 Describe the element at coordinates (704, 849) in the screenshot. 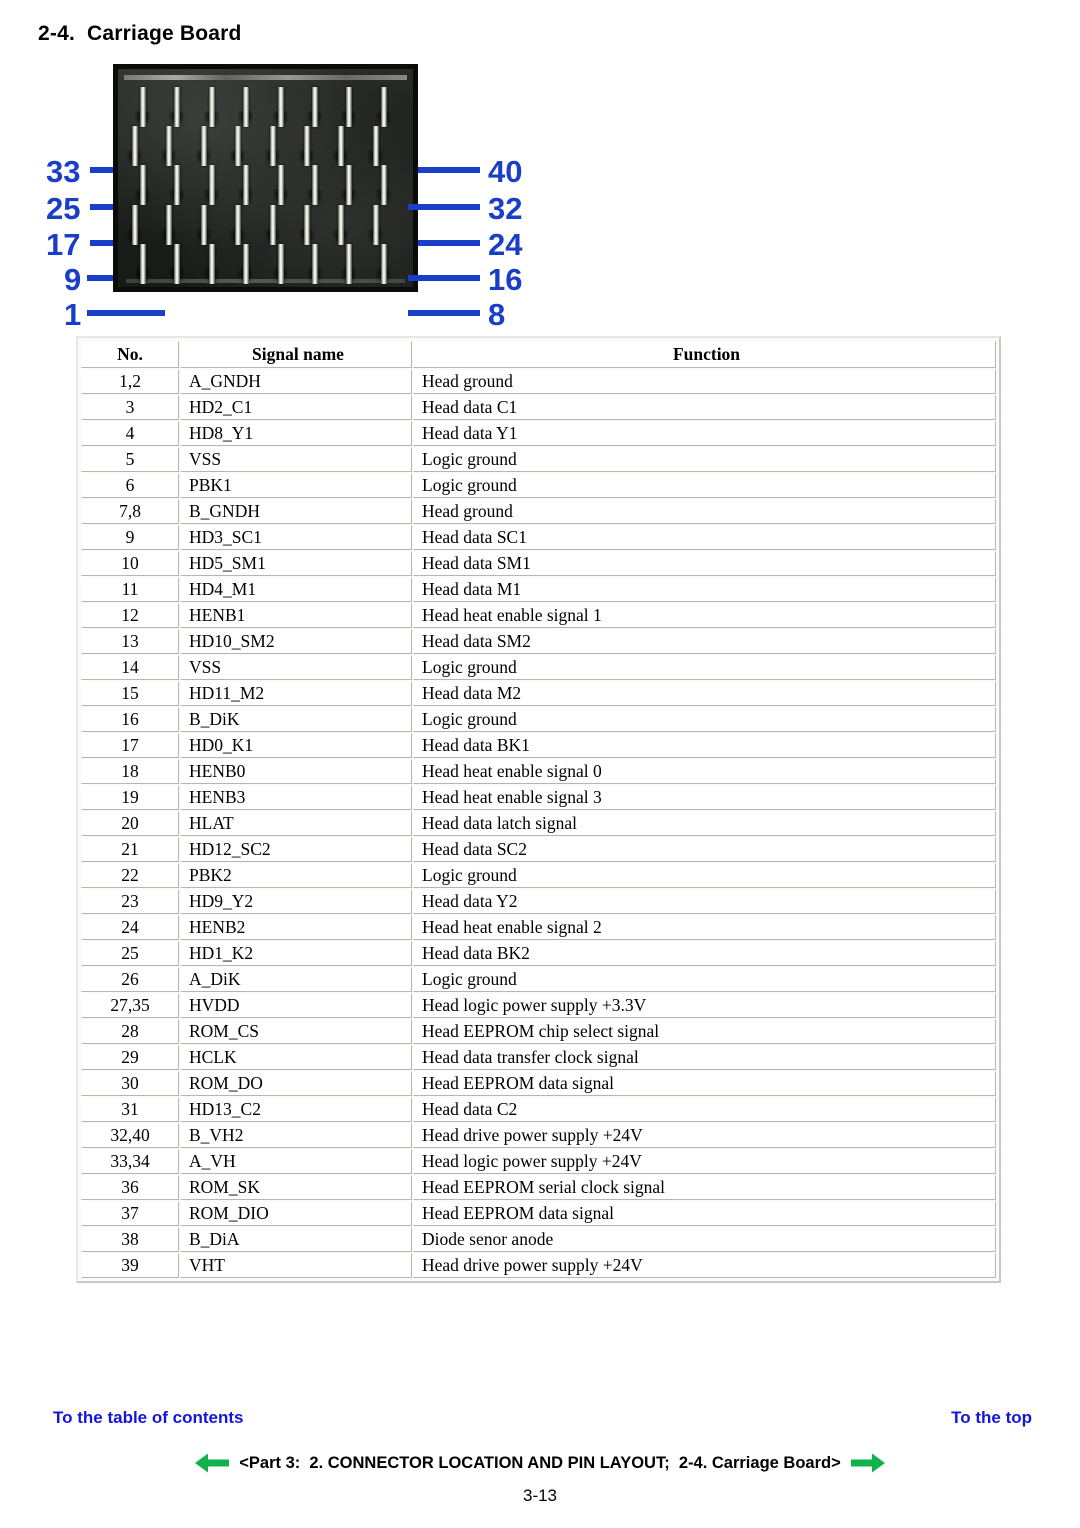

I see `cell-function: Head data SC2` at that location.